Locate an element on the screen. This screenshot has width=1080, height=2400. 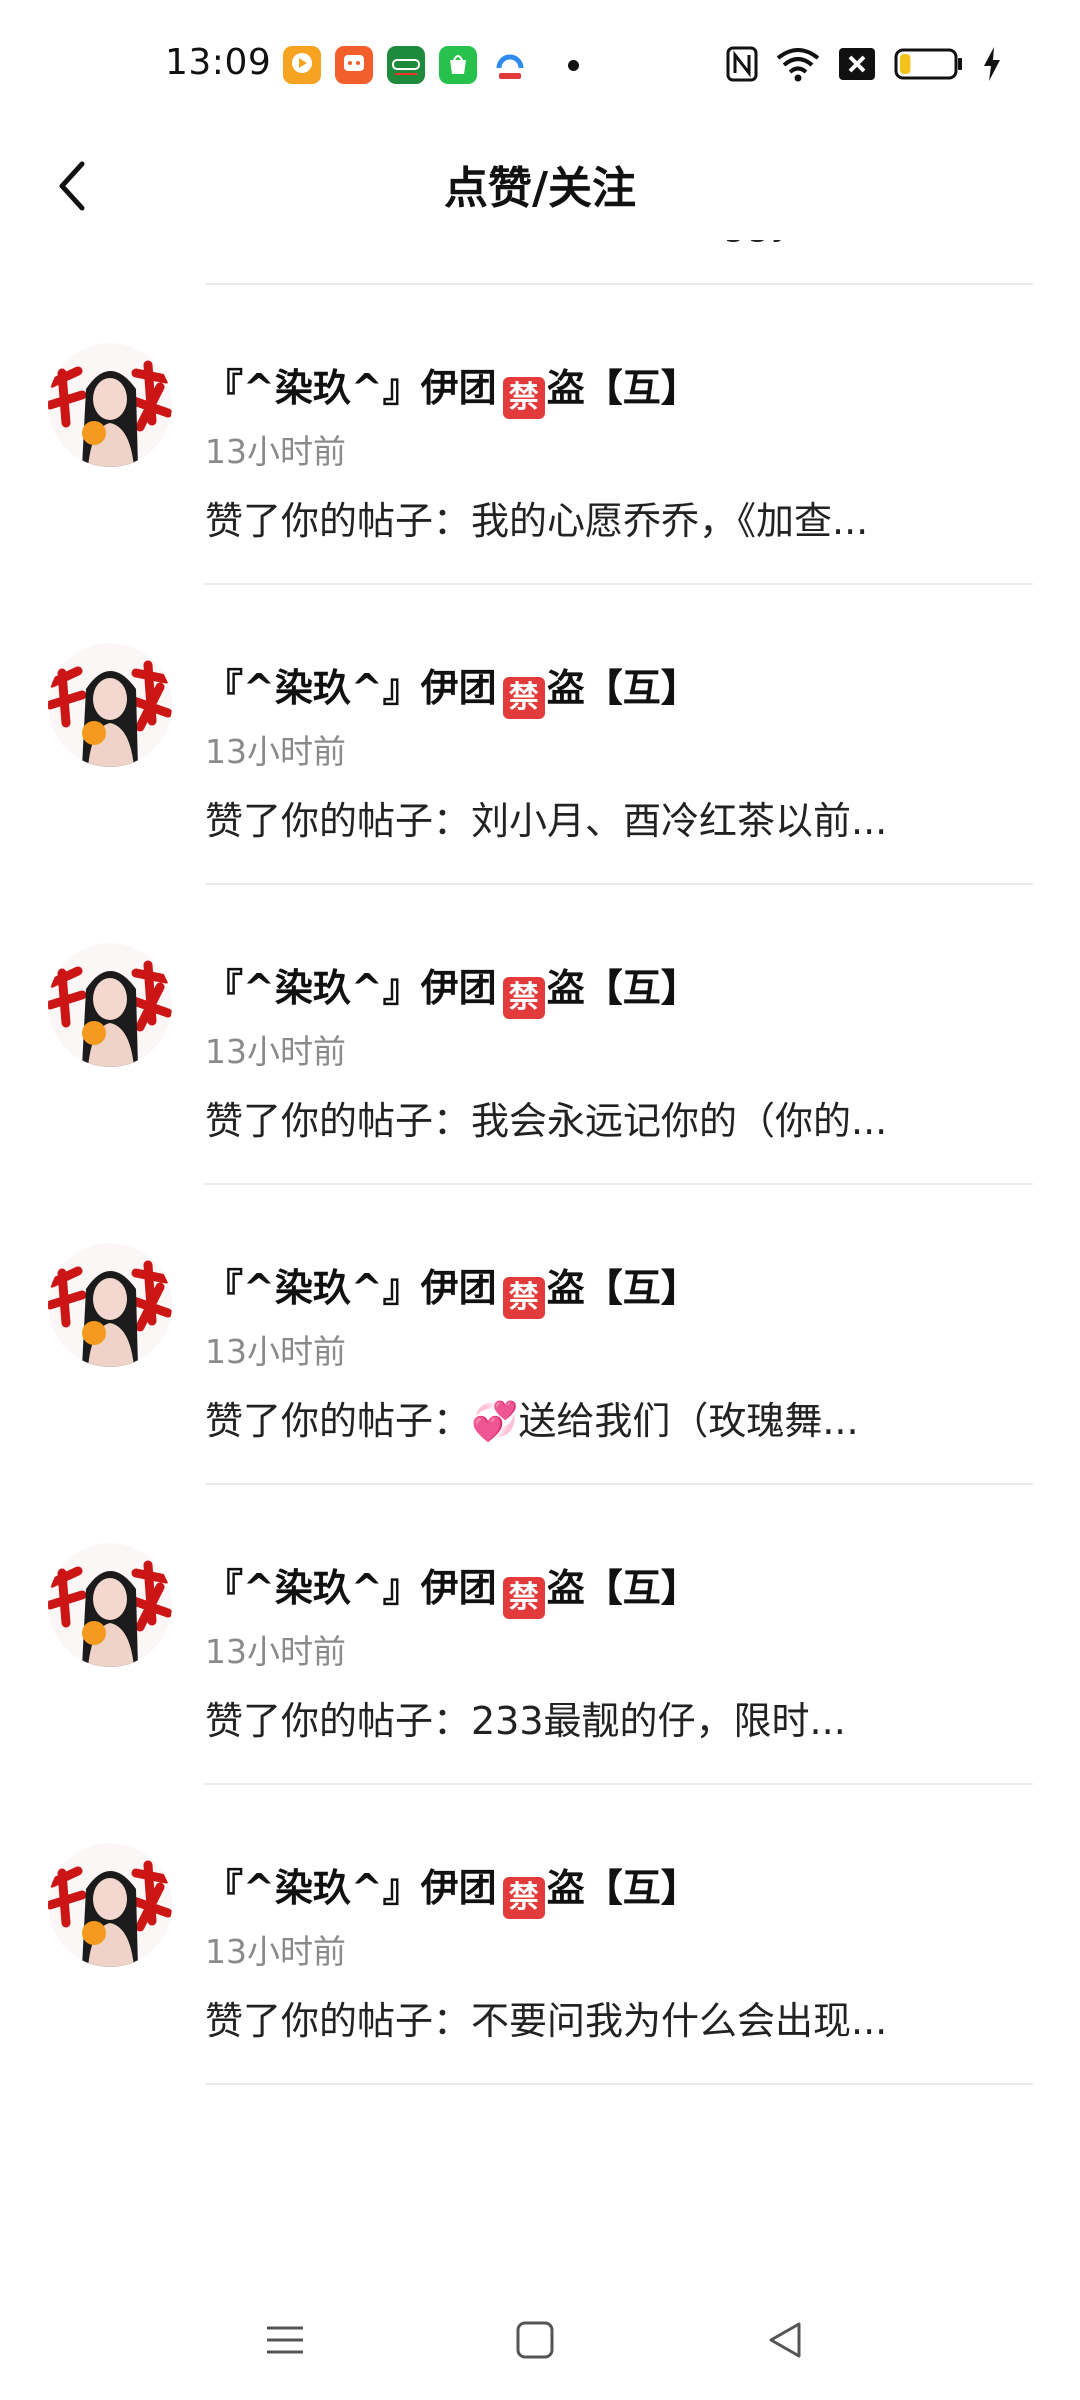
browser-app-icon is located at coordinates (510, 65).